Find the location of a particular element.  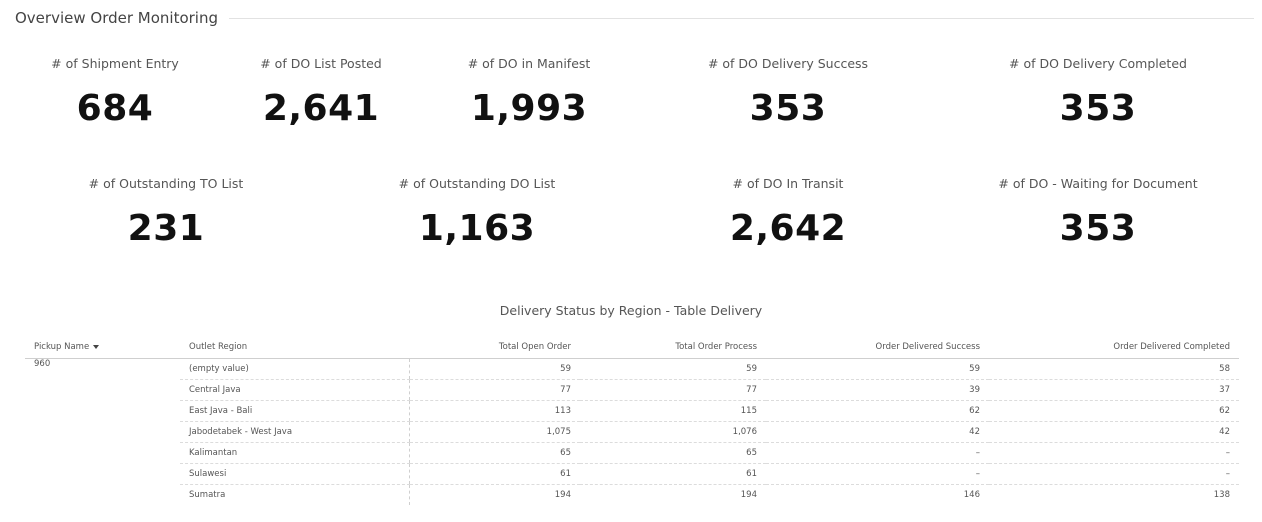

kpi-value: 1,993 is located at coordinates (529, 108).